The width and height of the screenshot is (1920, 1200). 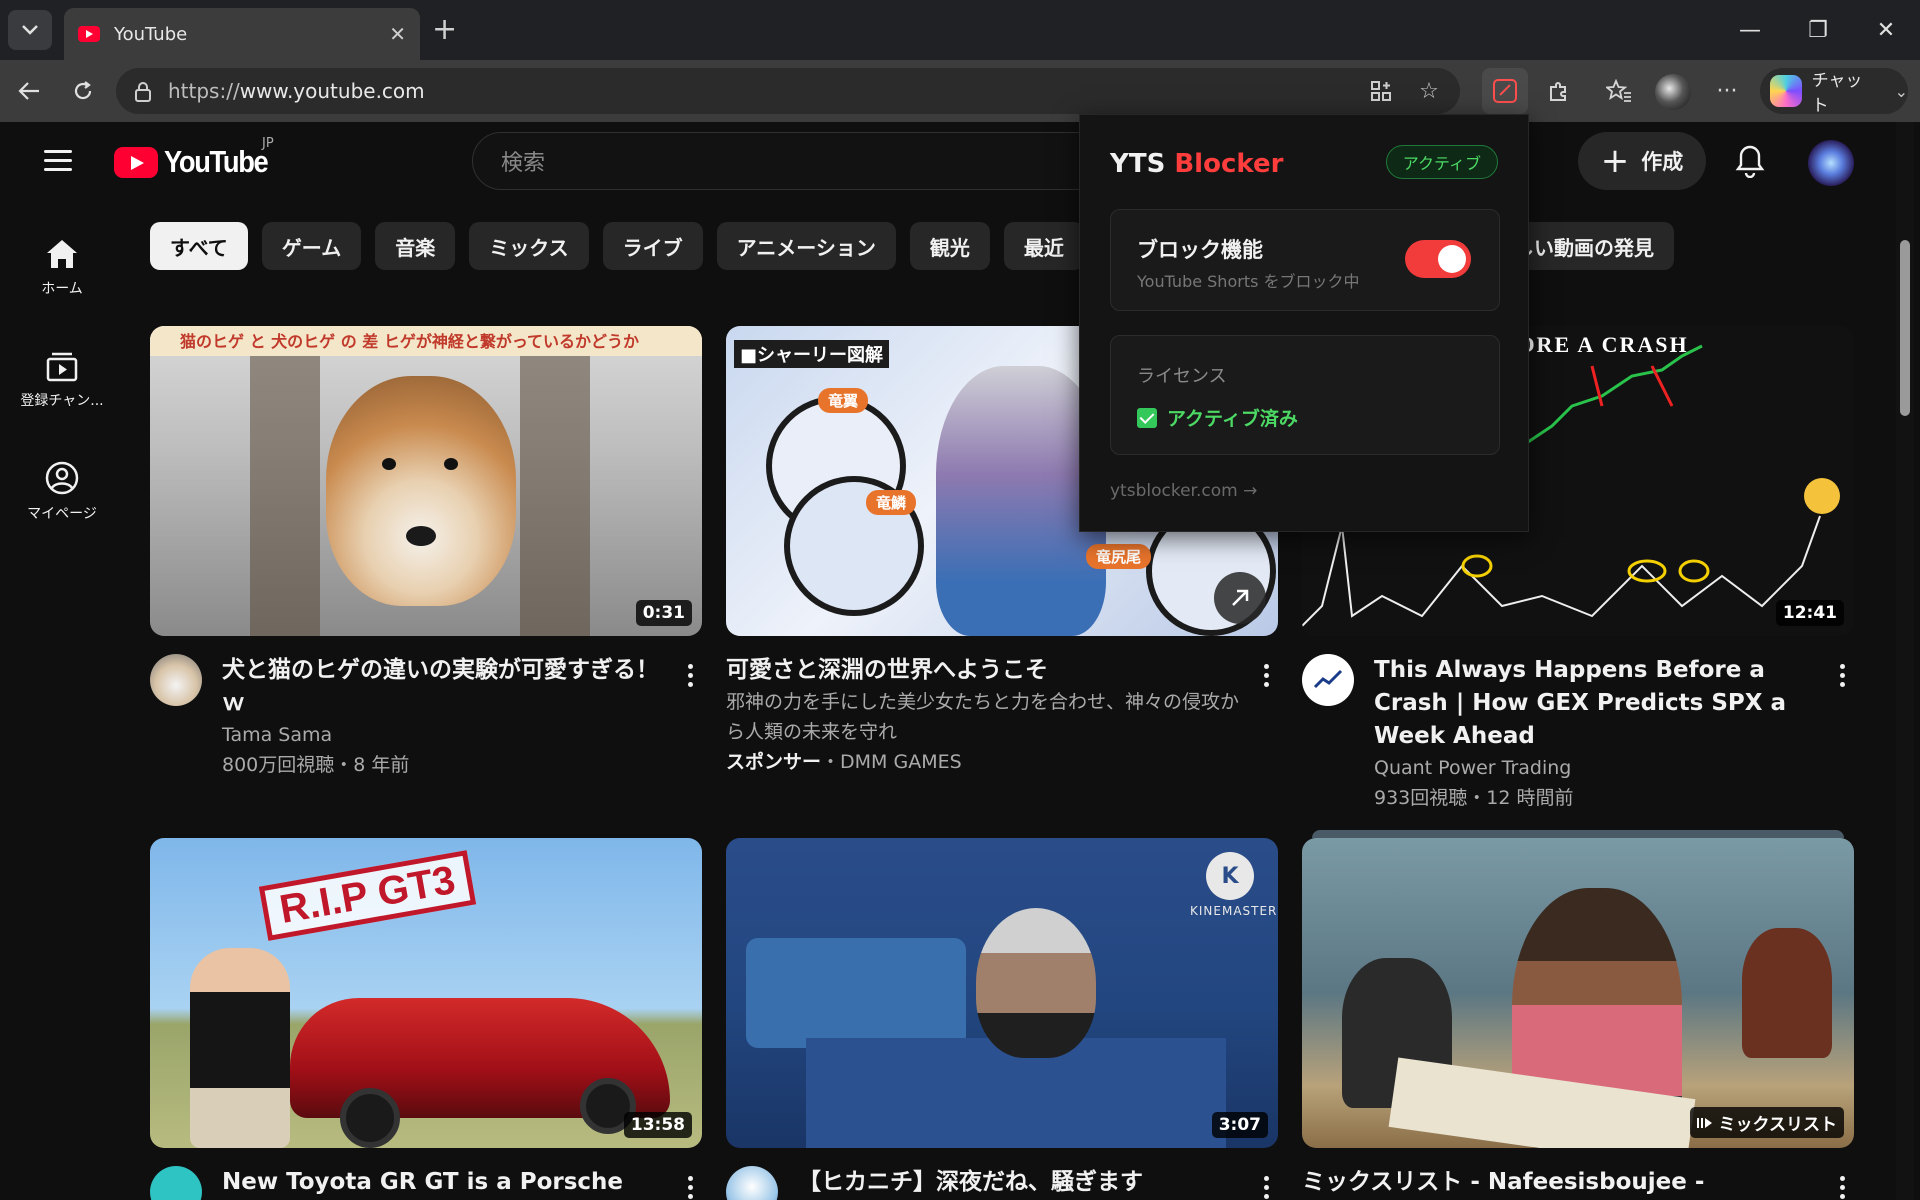 I want to click on thumbnail-tag: 竜鱗, so click(x=891, y=502).